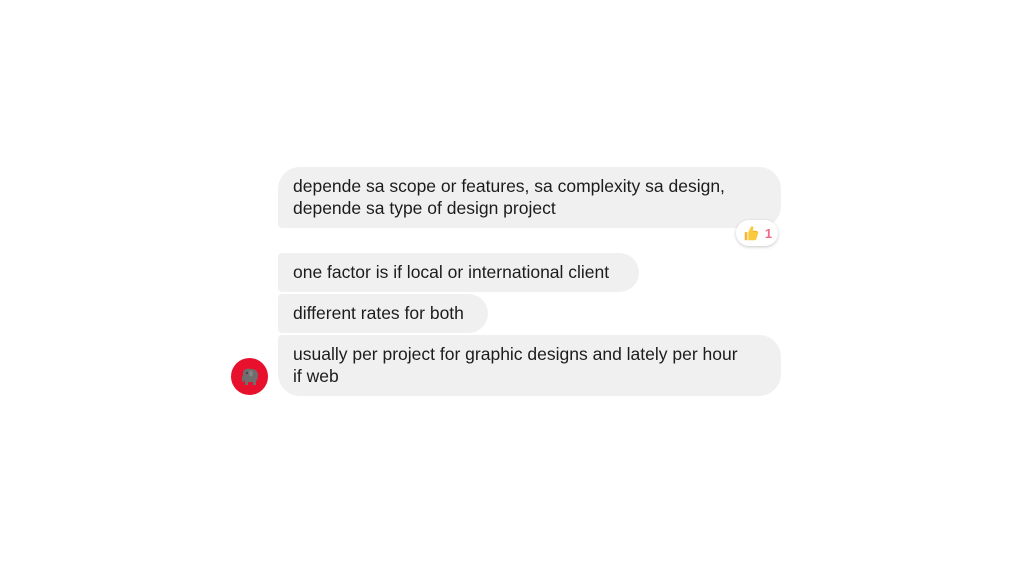  Describe the element at coordinates (751, 233) in the screenshot. I see `thumbs-up-icon` at that location.